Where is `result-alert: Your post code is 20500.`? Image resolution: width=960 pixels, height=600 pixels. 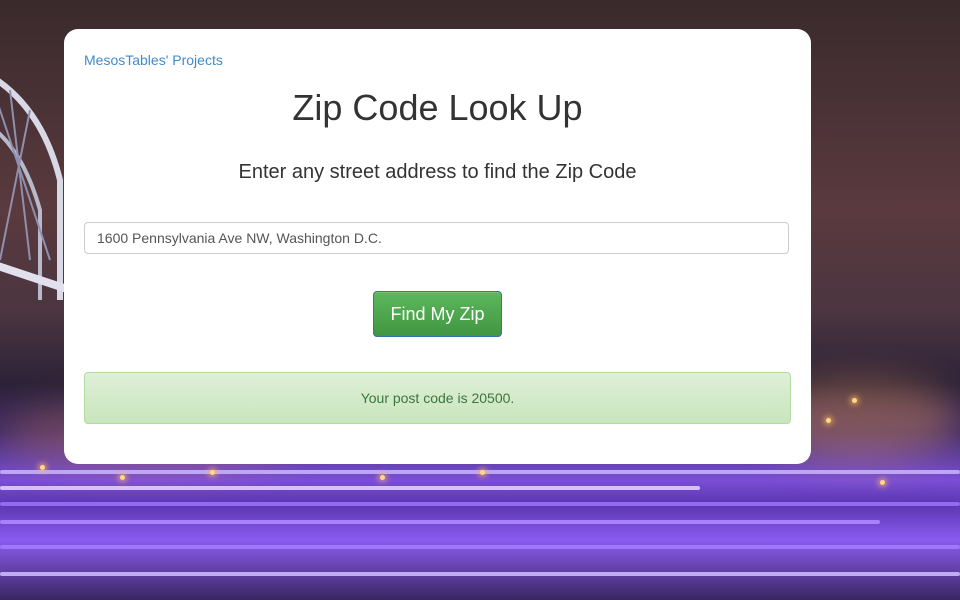 result-alert: Your post code is 20500. is located at coordinates (437, 398).